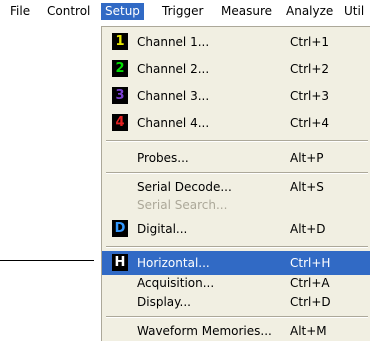 The width and height of the screenshot is (370, 343). I want to click on menu-file: File, so click(20, 11).